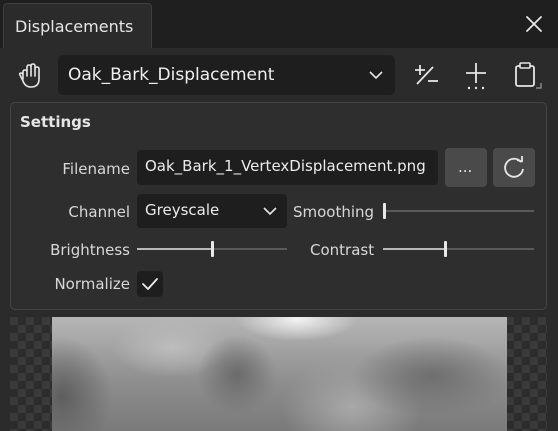  I want to click on normalize-label: Normalize, so click(92, 284).